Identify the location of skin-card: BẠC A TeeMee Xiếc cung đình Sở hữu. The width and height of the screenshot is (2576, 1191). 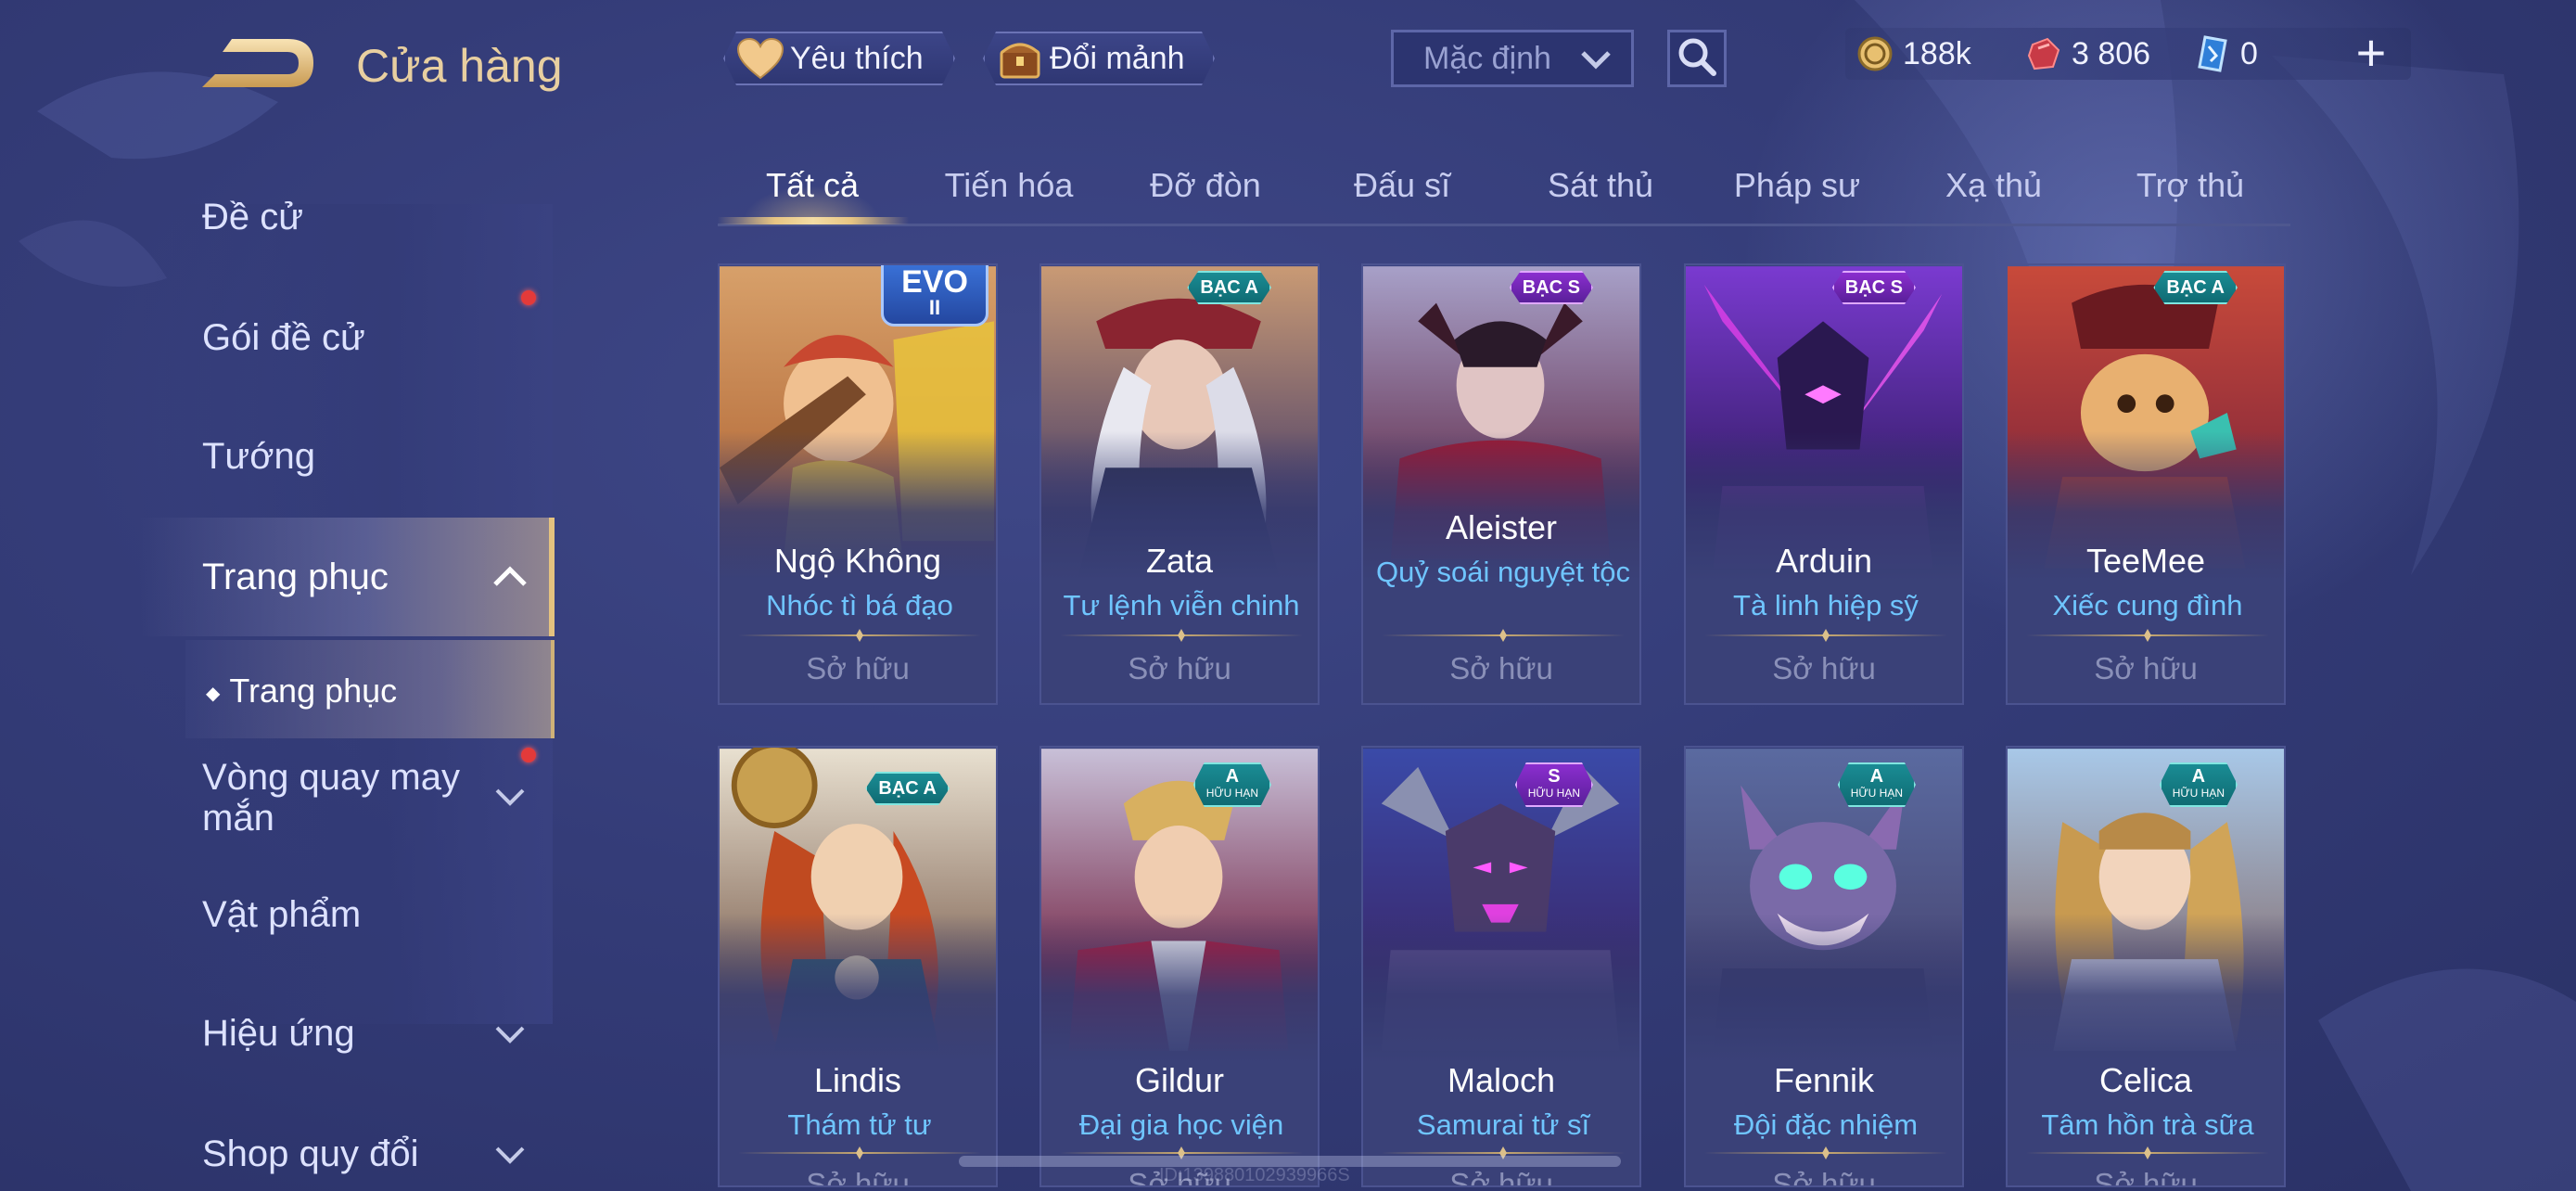
(2146, 484).